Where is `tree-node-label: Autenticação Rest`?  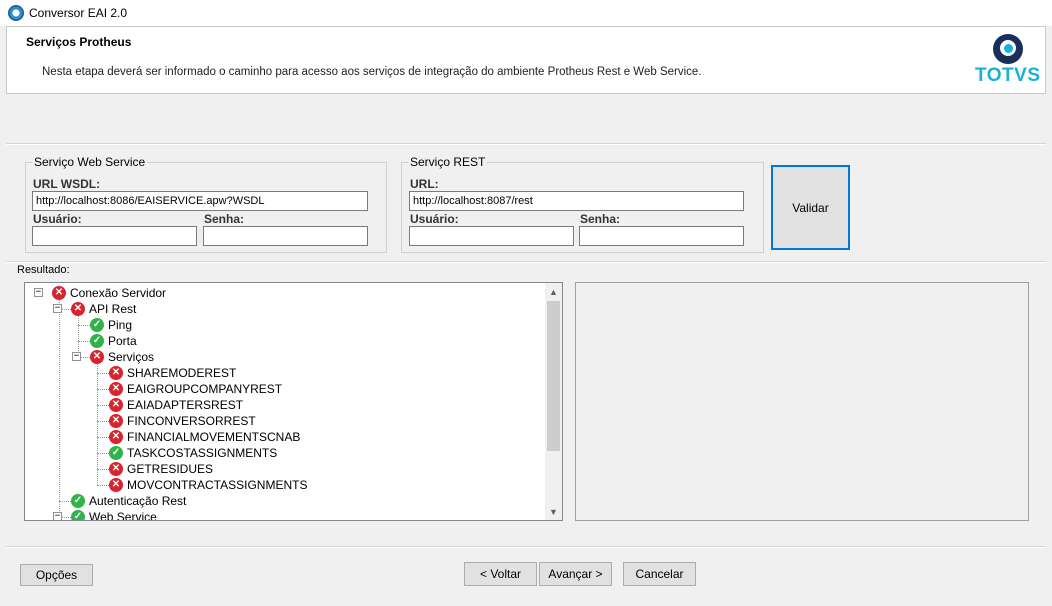
tree-node-label: Autenticação Rest is located at coordinates (138, 501).